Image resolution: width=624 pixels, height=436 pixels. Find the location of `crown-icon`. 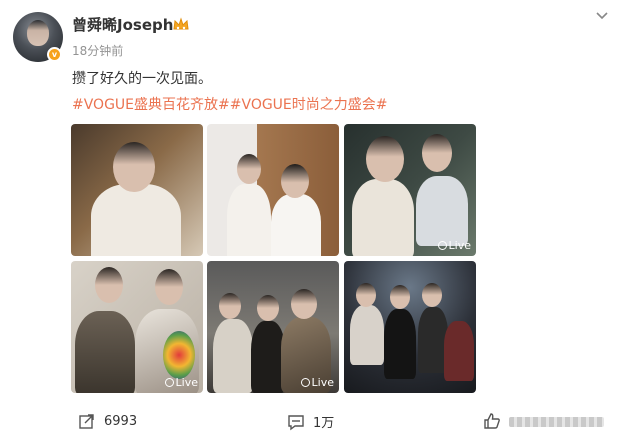

crown-icon is located at coordinates (181, 23).